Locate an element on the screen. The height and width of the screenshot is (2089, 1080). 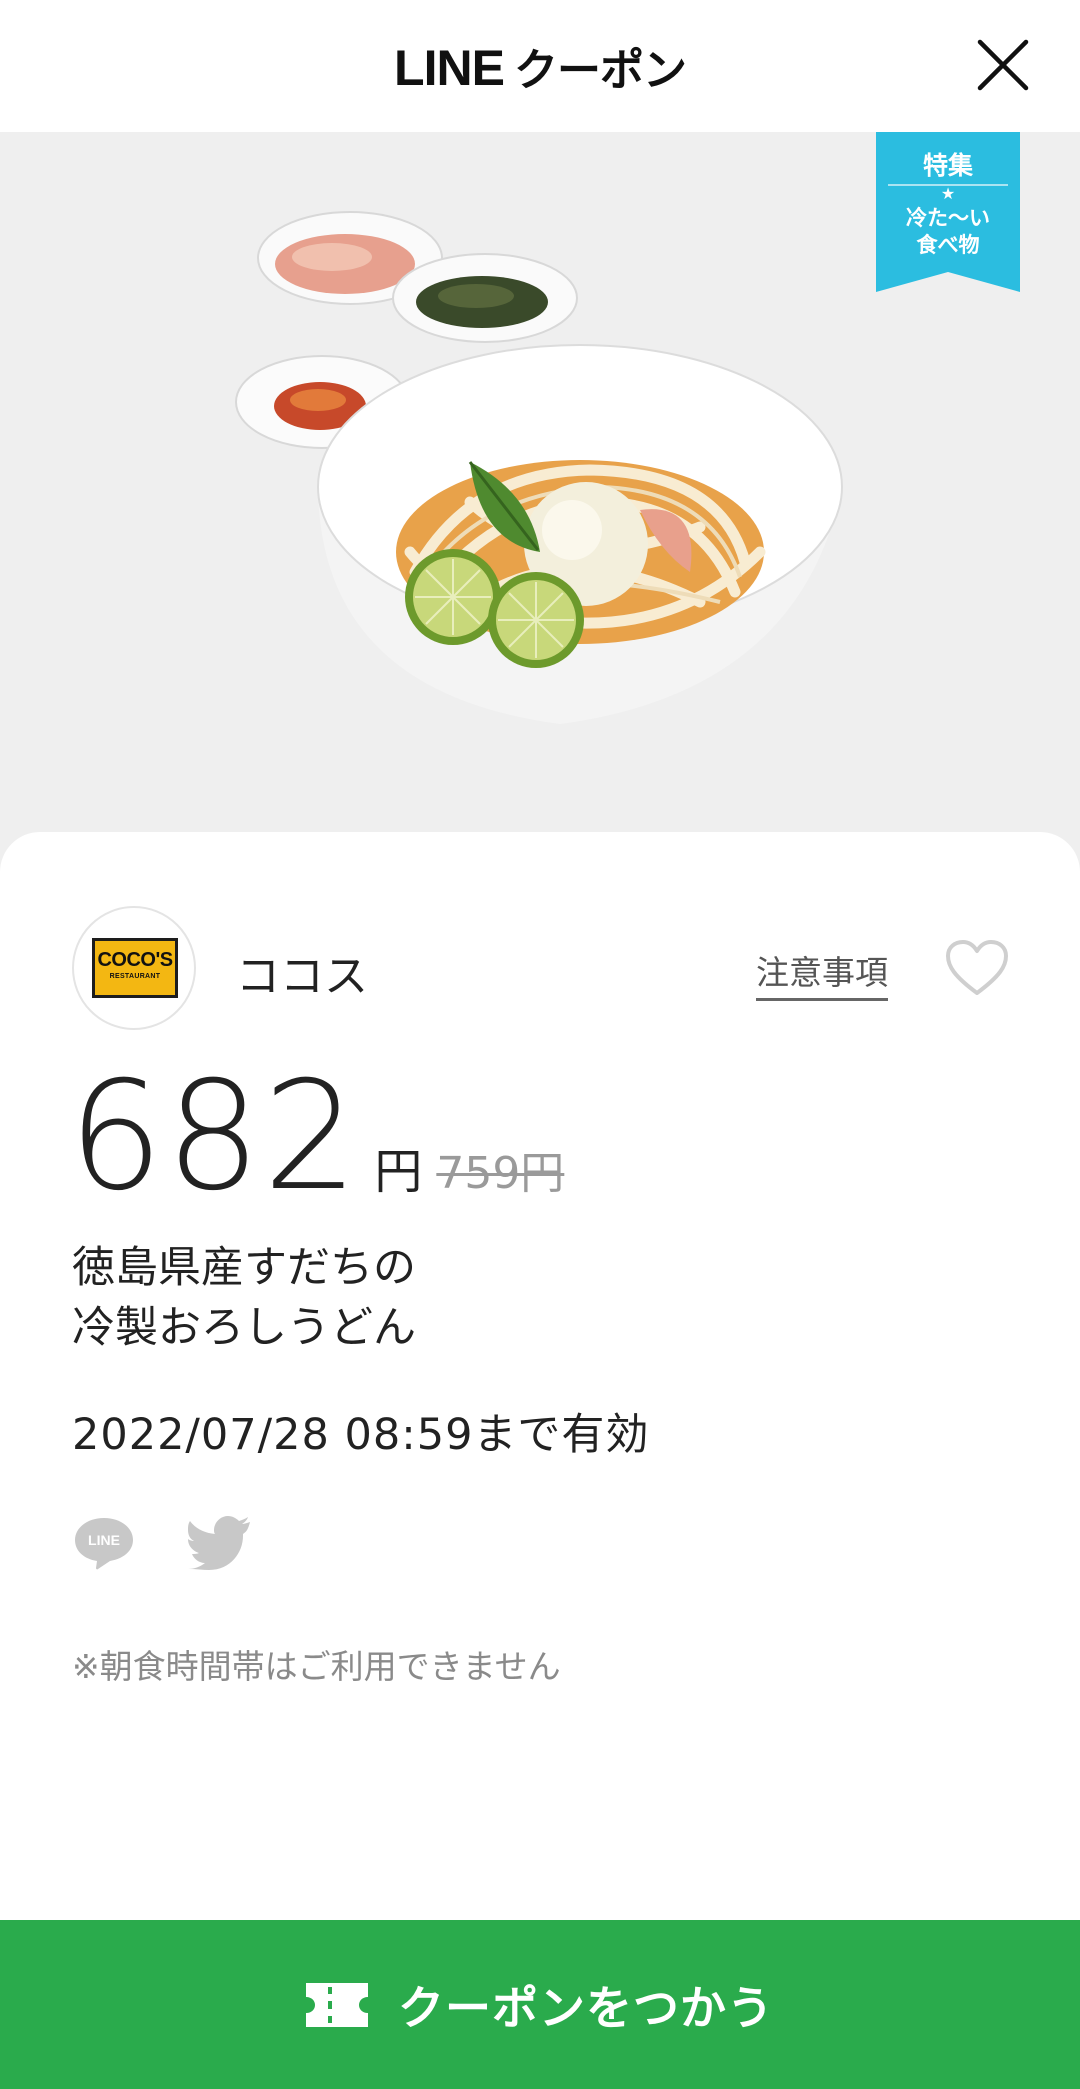
store-name: ココス is located at coordinates (302, 976).